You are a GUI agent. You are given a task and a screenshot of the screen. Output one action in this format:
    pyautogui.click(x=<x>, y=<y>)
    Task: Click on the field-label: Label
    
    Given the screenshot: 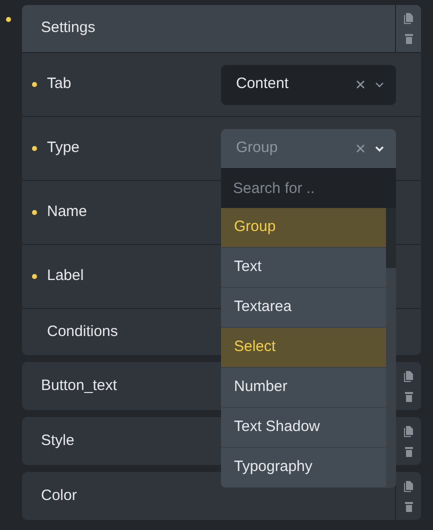 What is the action you would take?
    pyautogui.click(x=65, y=276)
    